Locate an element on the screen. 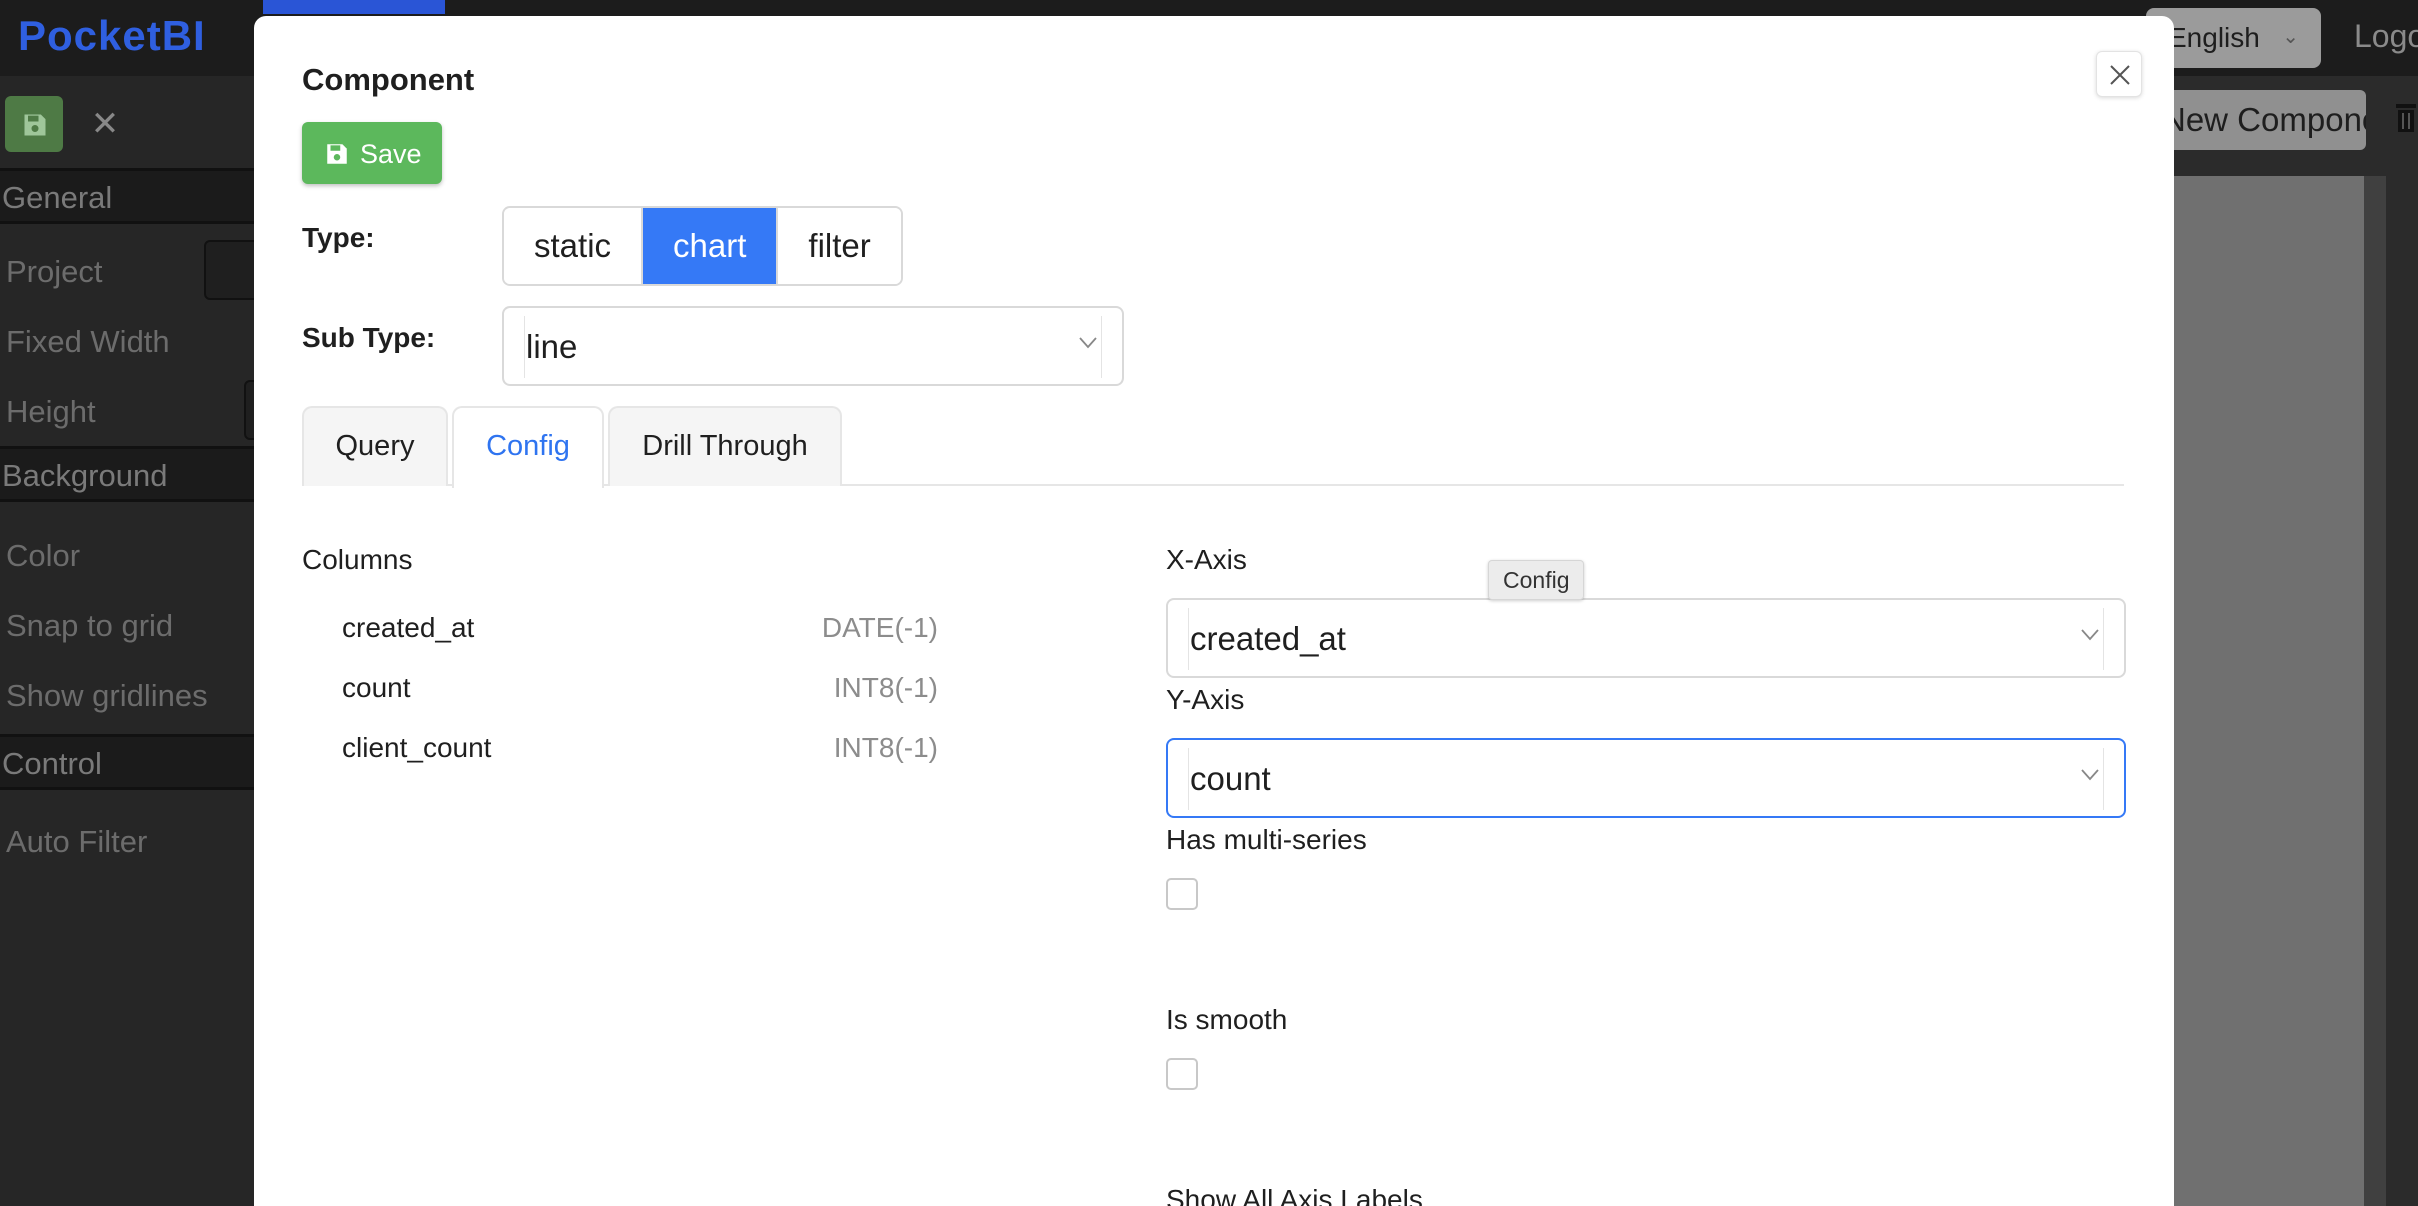  tab-drill-through: Drill Through is located at coordinates (725, 446).